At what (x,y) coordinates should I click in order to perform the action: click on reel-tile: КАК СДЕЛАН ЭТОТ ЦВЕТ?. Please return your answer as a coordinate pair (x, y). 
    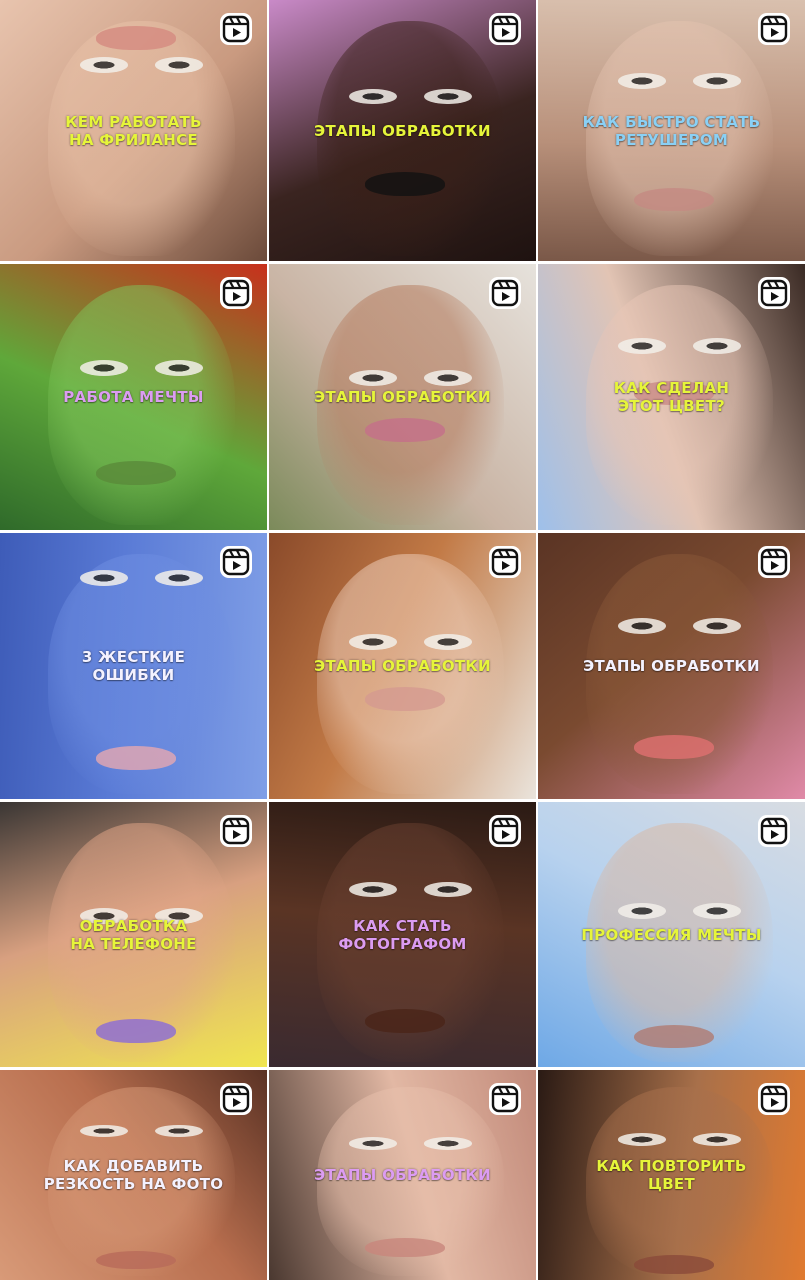
    Looking at the image, I should click on (671, 397).